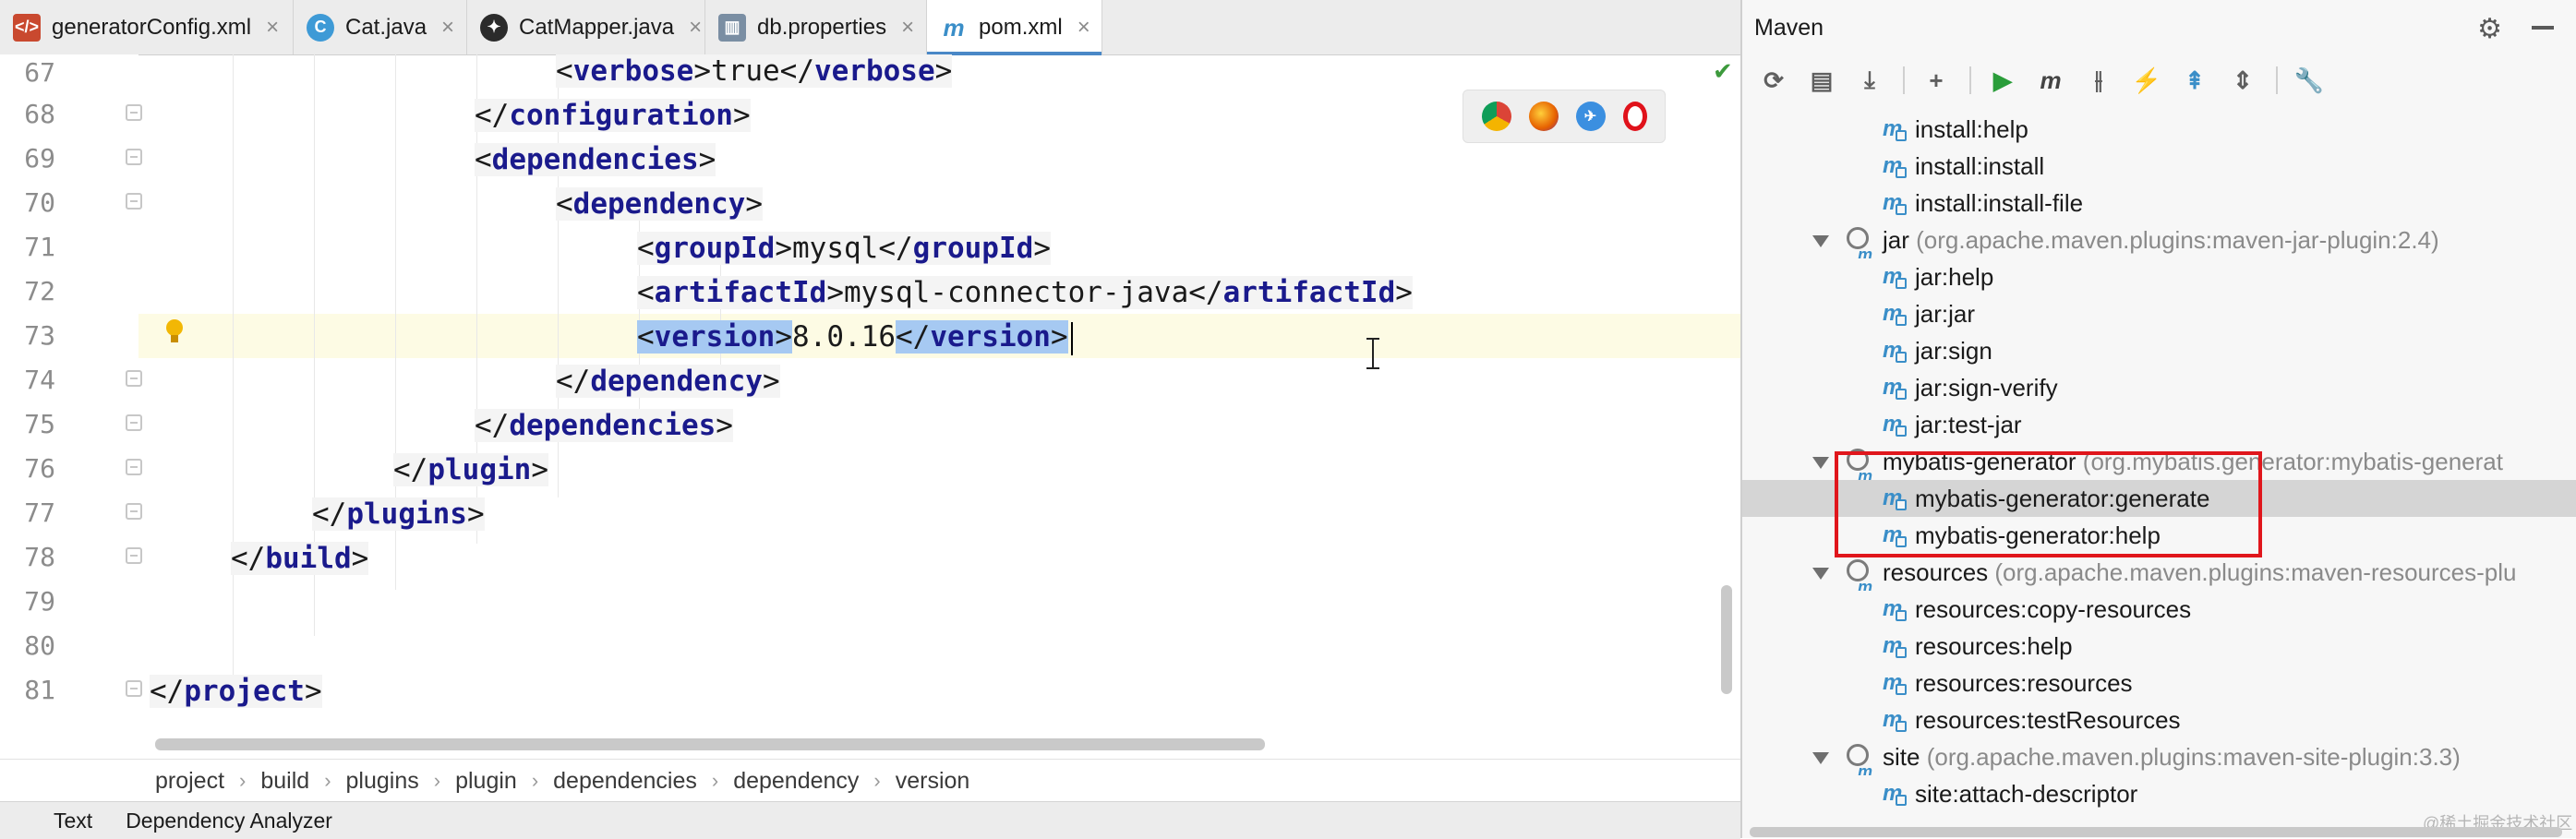 The height and width of the screenshot is (839, 2576). I want to click on goal-label: resources:testResources, so click(2048, 720).